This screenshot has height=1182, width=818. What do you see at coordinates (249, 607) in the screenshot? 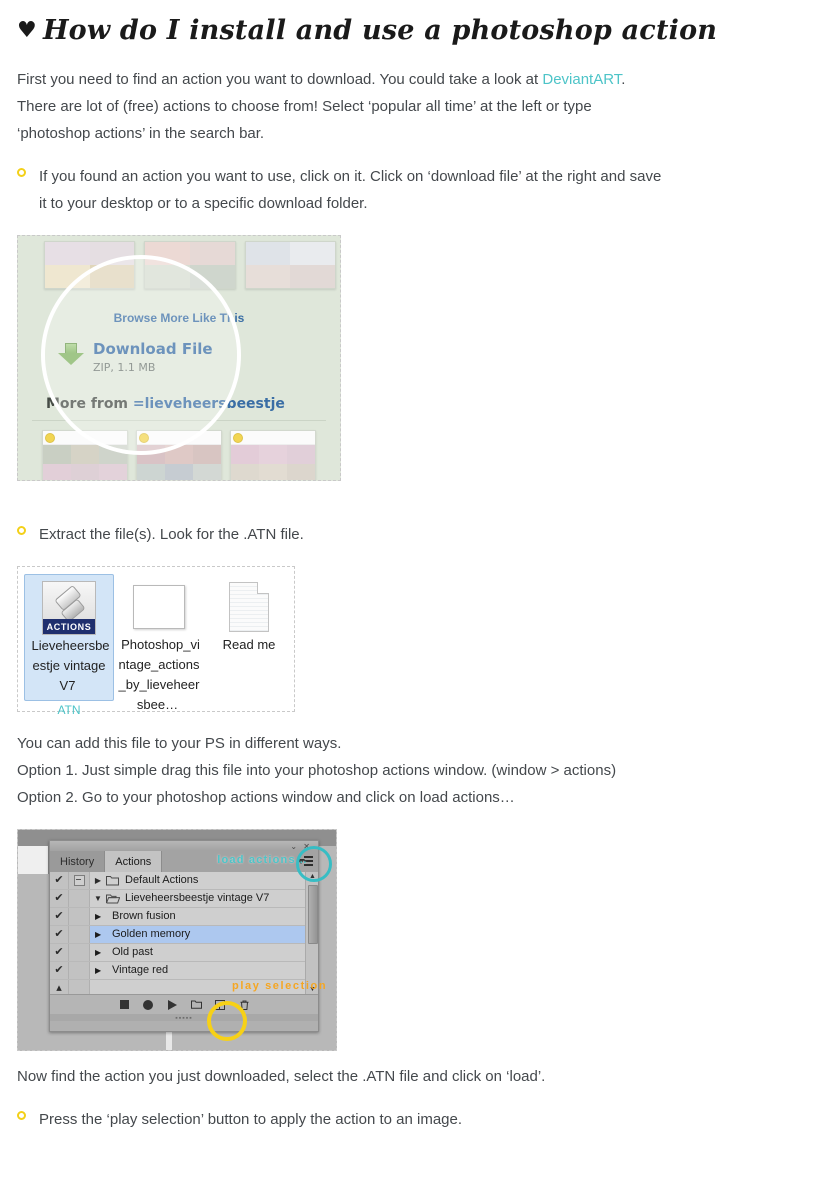
I see `text-document-icon` at bounding box center [249, 607].